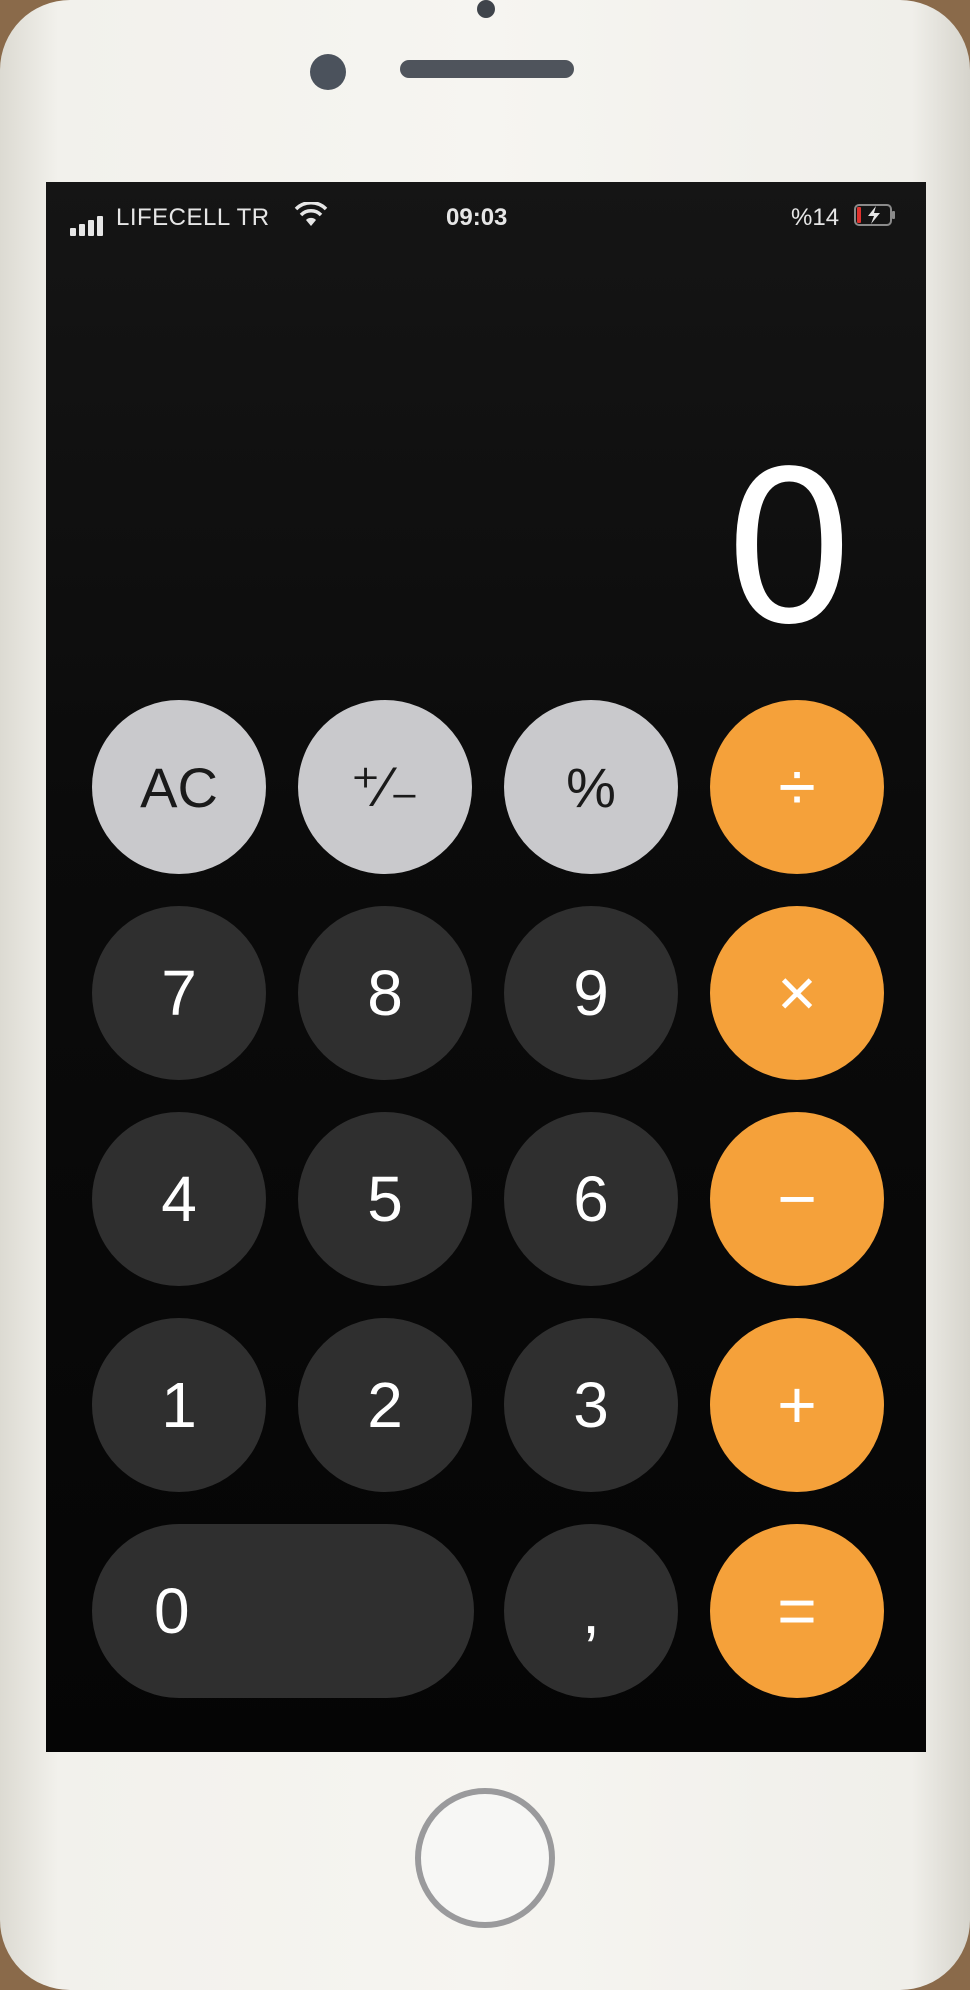 This screenshot has height=1990, width=970. Describe the element at coordinates (789, 548) in the screenshot. I see `result-display: 0` at that location.